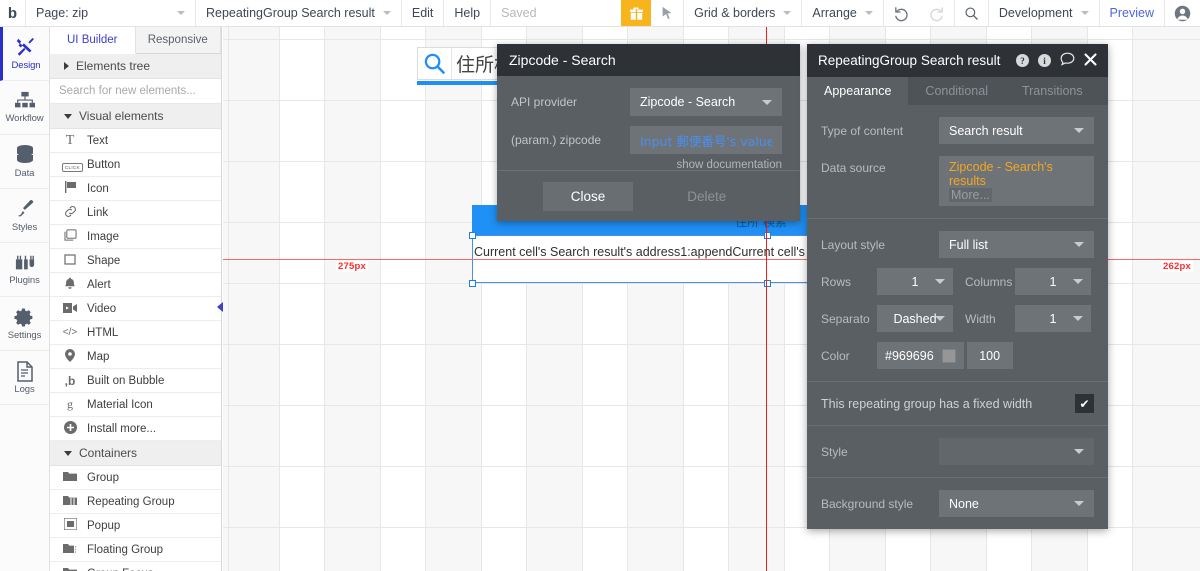 The image size is (1200, 571). I want to click on element-selector: RepeatingGroup Search result, so click(299, 13).